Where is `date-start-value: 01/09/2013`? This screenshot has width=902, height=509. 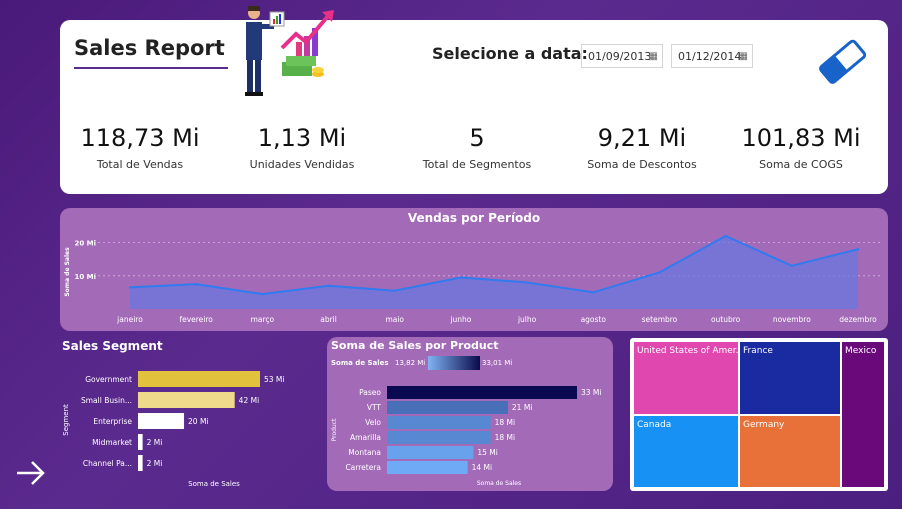 date-start-value: 01/09/2013 is located at coordinates (620, 56).